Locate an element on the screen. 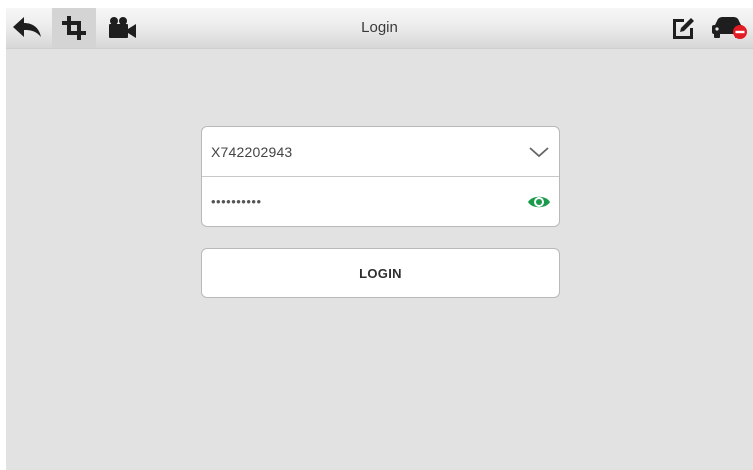  password-field: •••••••••• is located at coordinates (380, 201).